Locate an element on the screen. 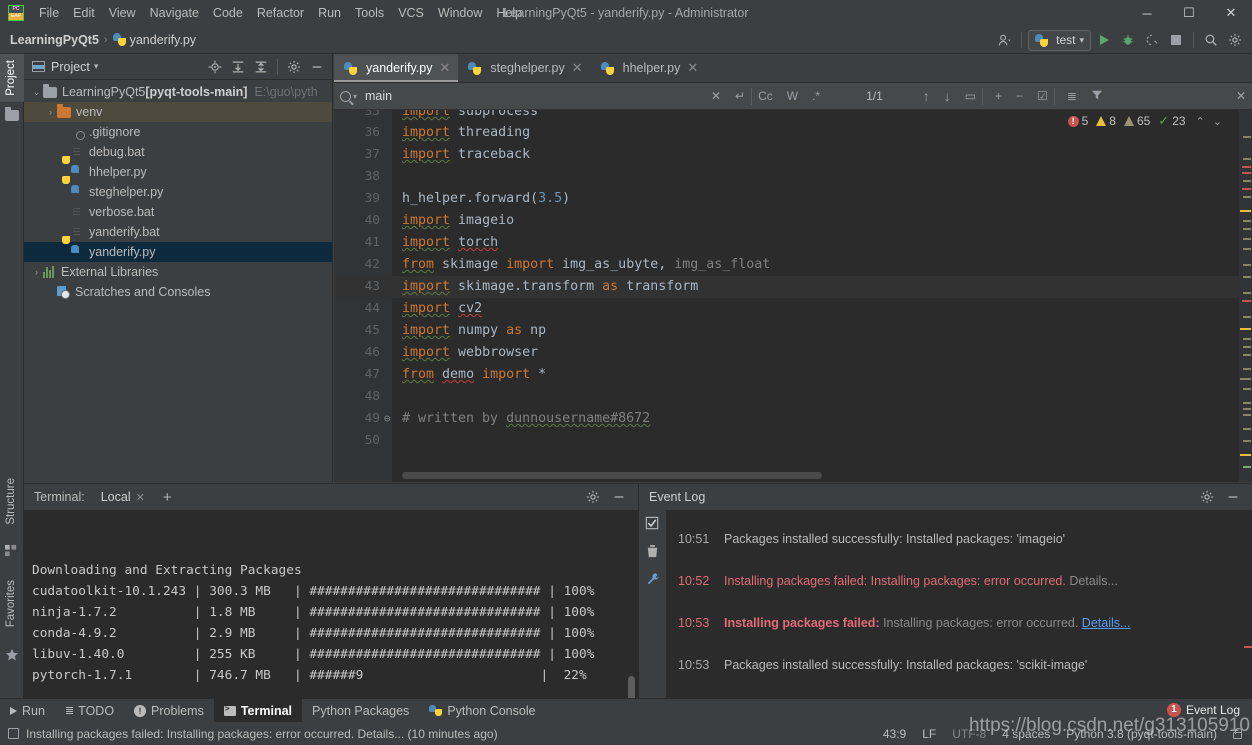 This screenshot has width=1252, height=745. filter-list-icon: ≣ is located at coordinates (1072, 96).